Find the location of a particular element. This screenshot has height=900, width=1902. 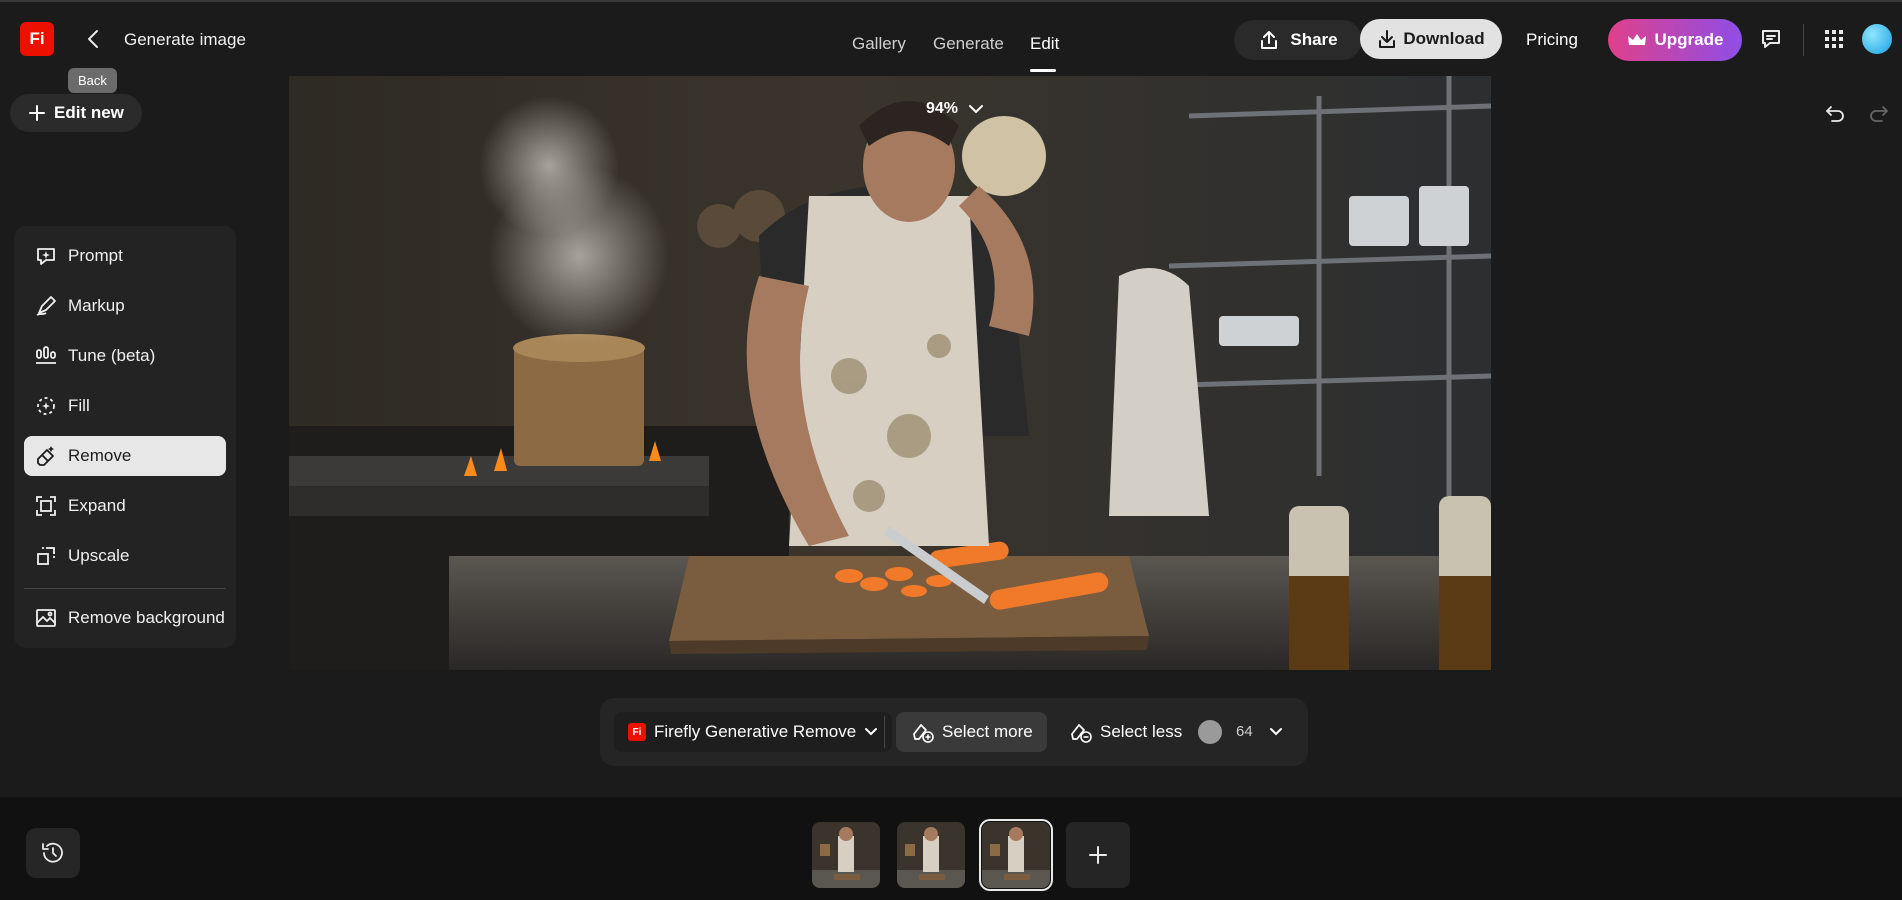

history-icon is located at coordinates (52, 852).